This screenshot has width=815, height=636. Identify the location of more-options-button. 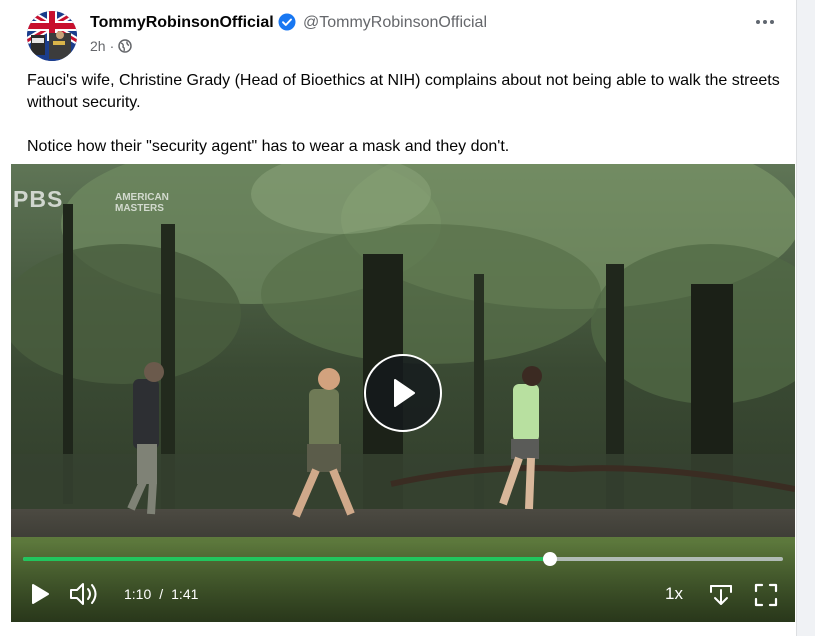
(765, 22).